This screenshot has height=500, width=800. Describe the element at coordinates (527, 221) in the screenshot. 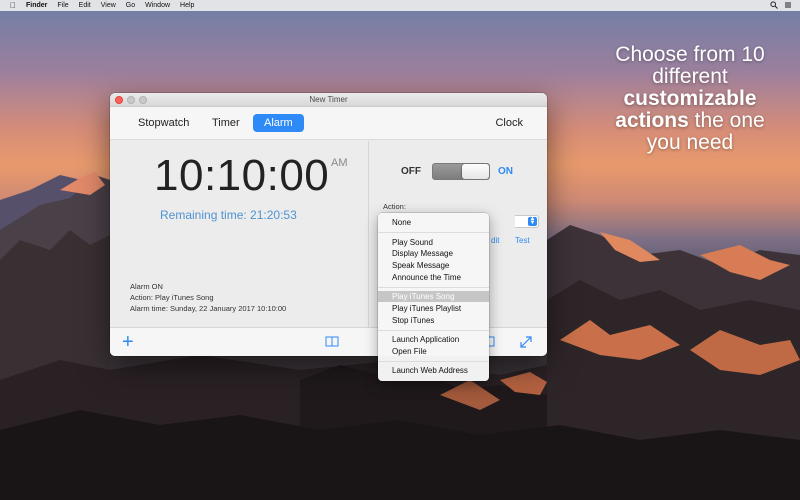

I see `action-select: ▲ ▼` at that location.